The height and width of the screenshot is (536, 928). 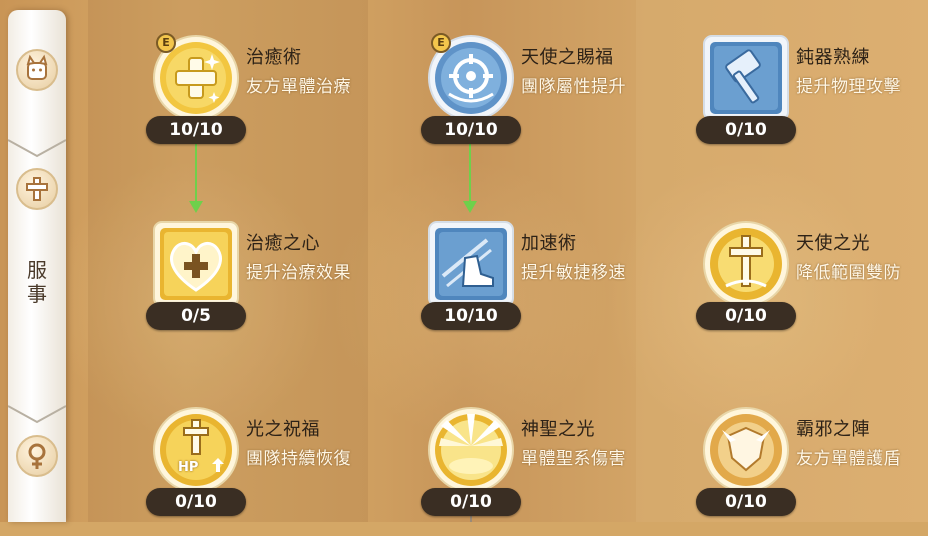 I want to click on skill-icon-frame: HP, so click(x=196, y=450).